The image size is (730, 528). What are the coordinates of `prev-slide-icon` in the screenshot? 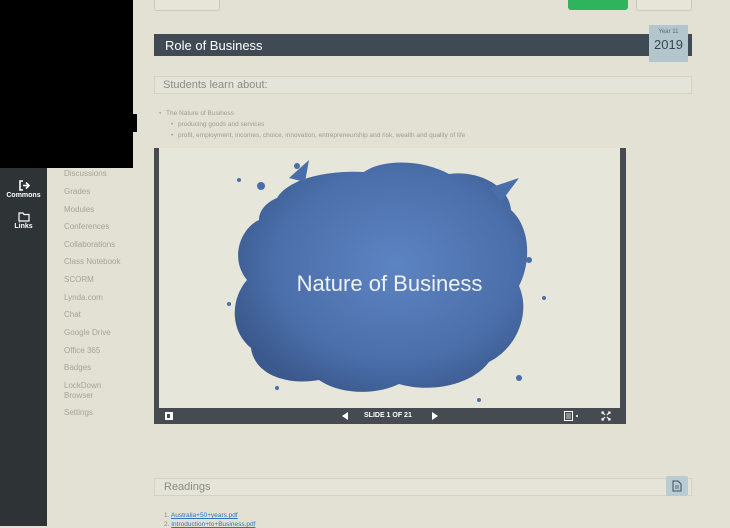 It's located at (345, 416).